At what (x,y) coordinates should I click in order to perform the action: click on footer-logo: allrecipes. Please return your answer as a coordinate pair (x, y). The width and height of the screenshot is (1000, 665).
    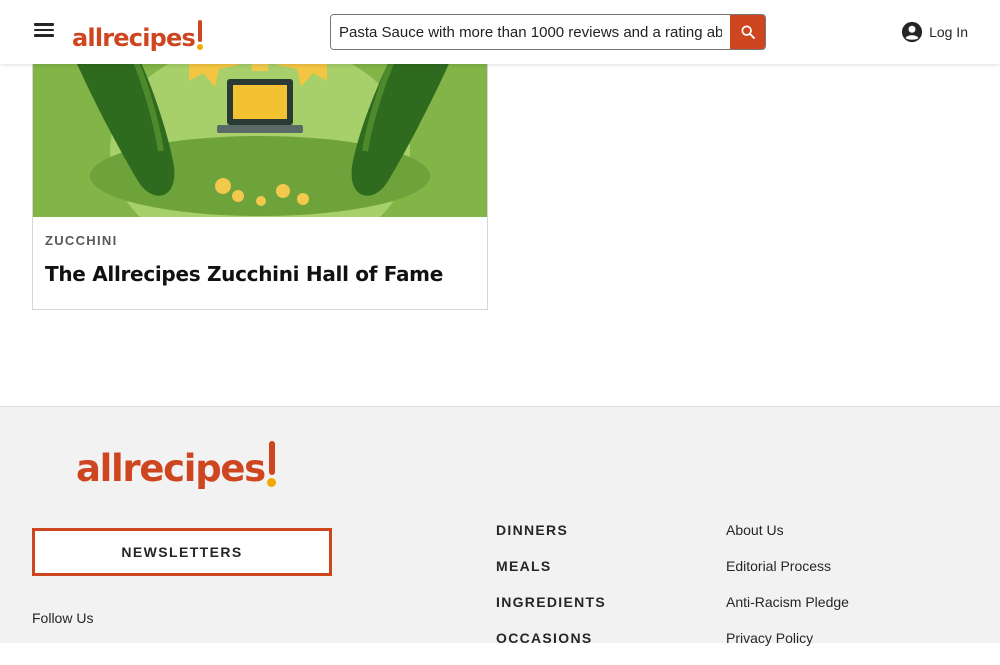
    Looking at the image, I should click on (177, 464).